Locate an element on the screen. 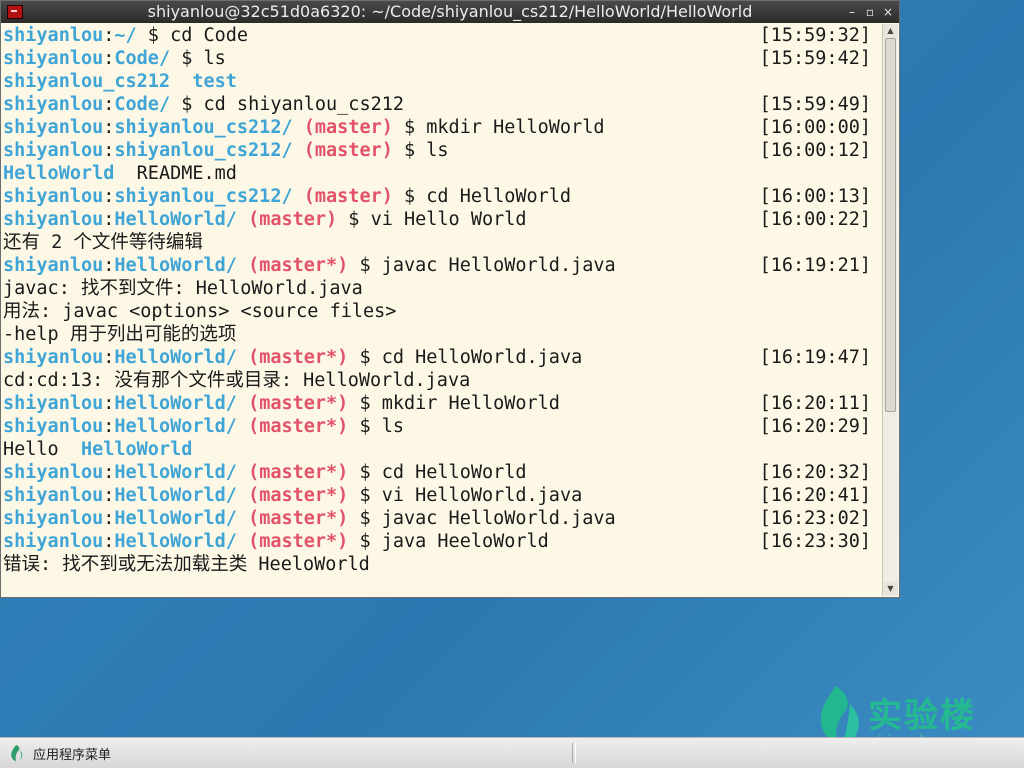  minimize-button: – is located at coordinates (852, 12).